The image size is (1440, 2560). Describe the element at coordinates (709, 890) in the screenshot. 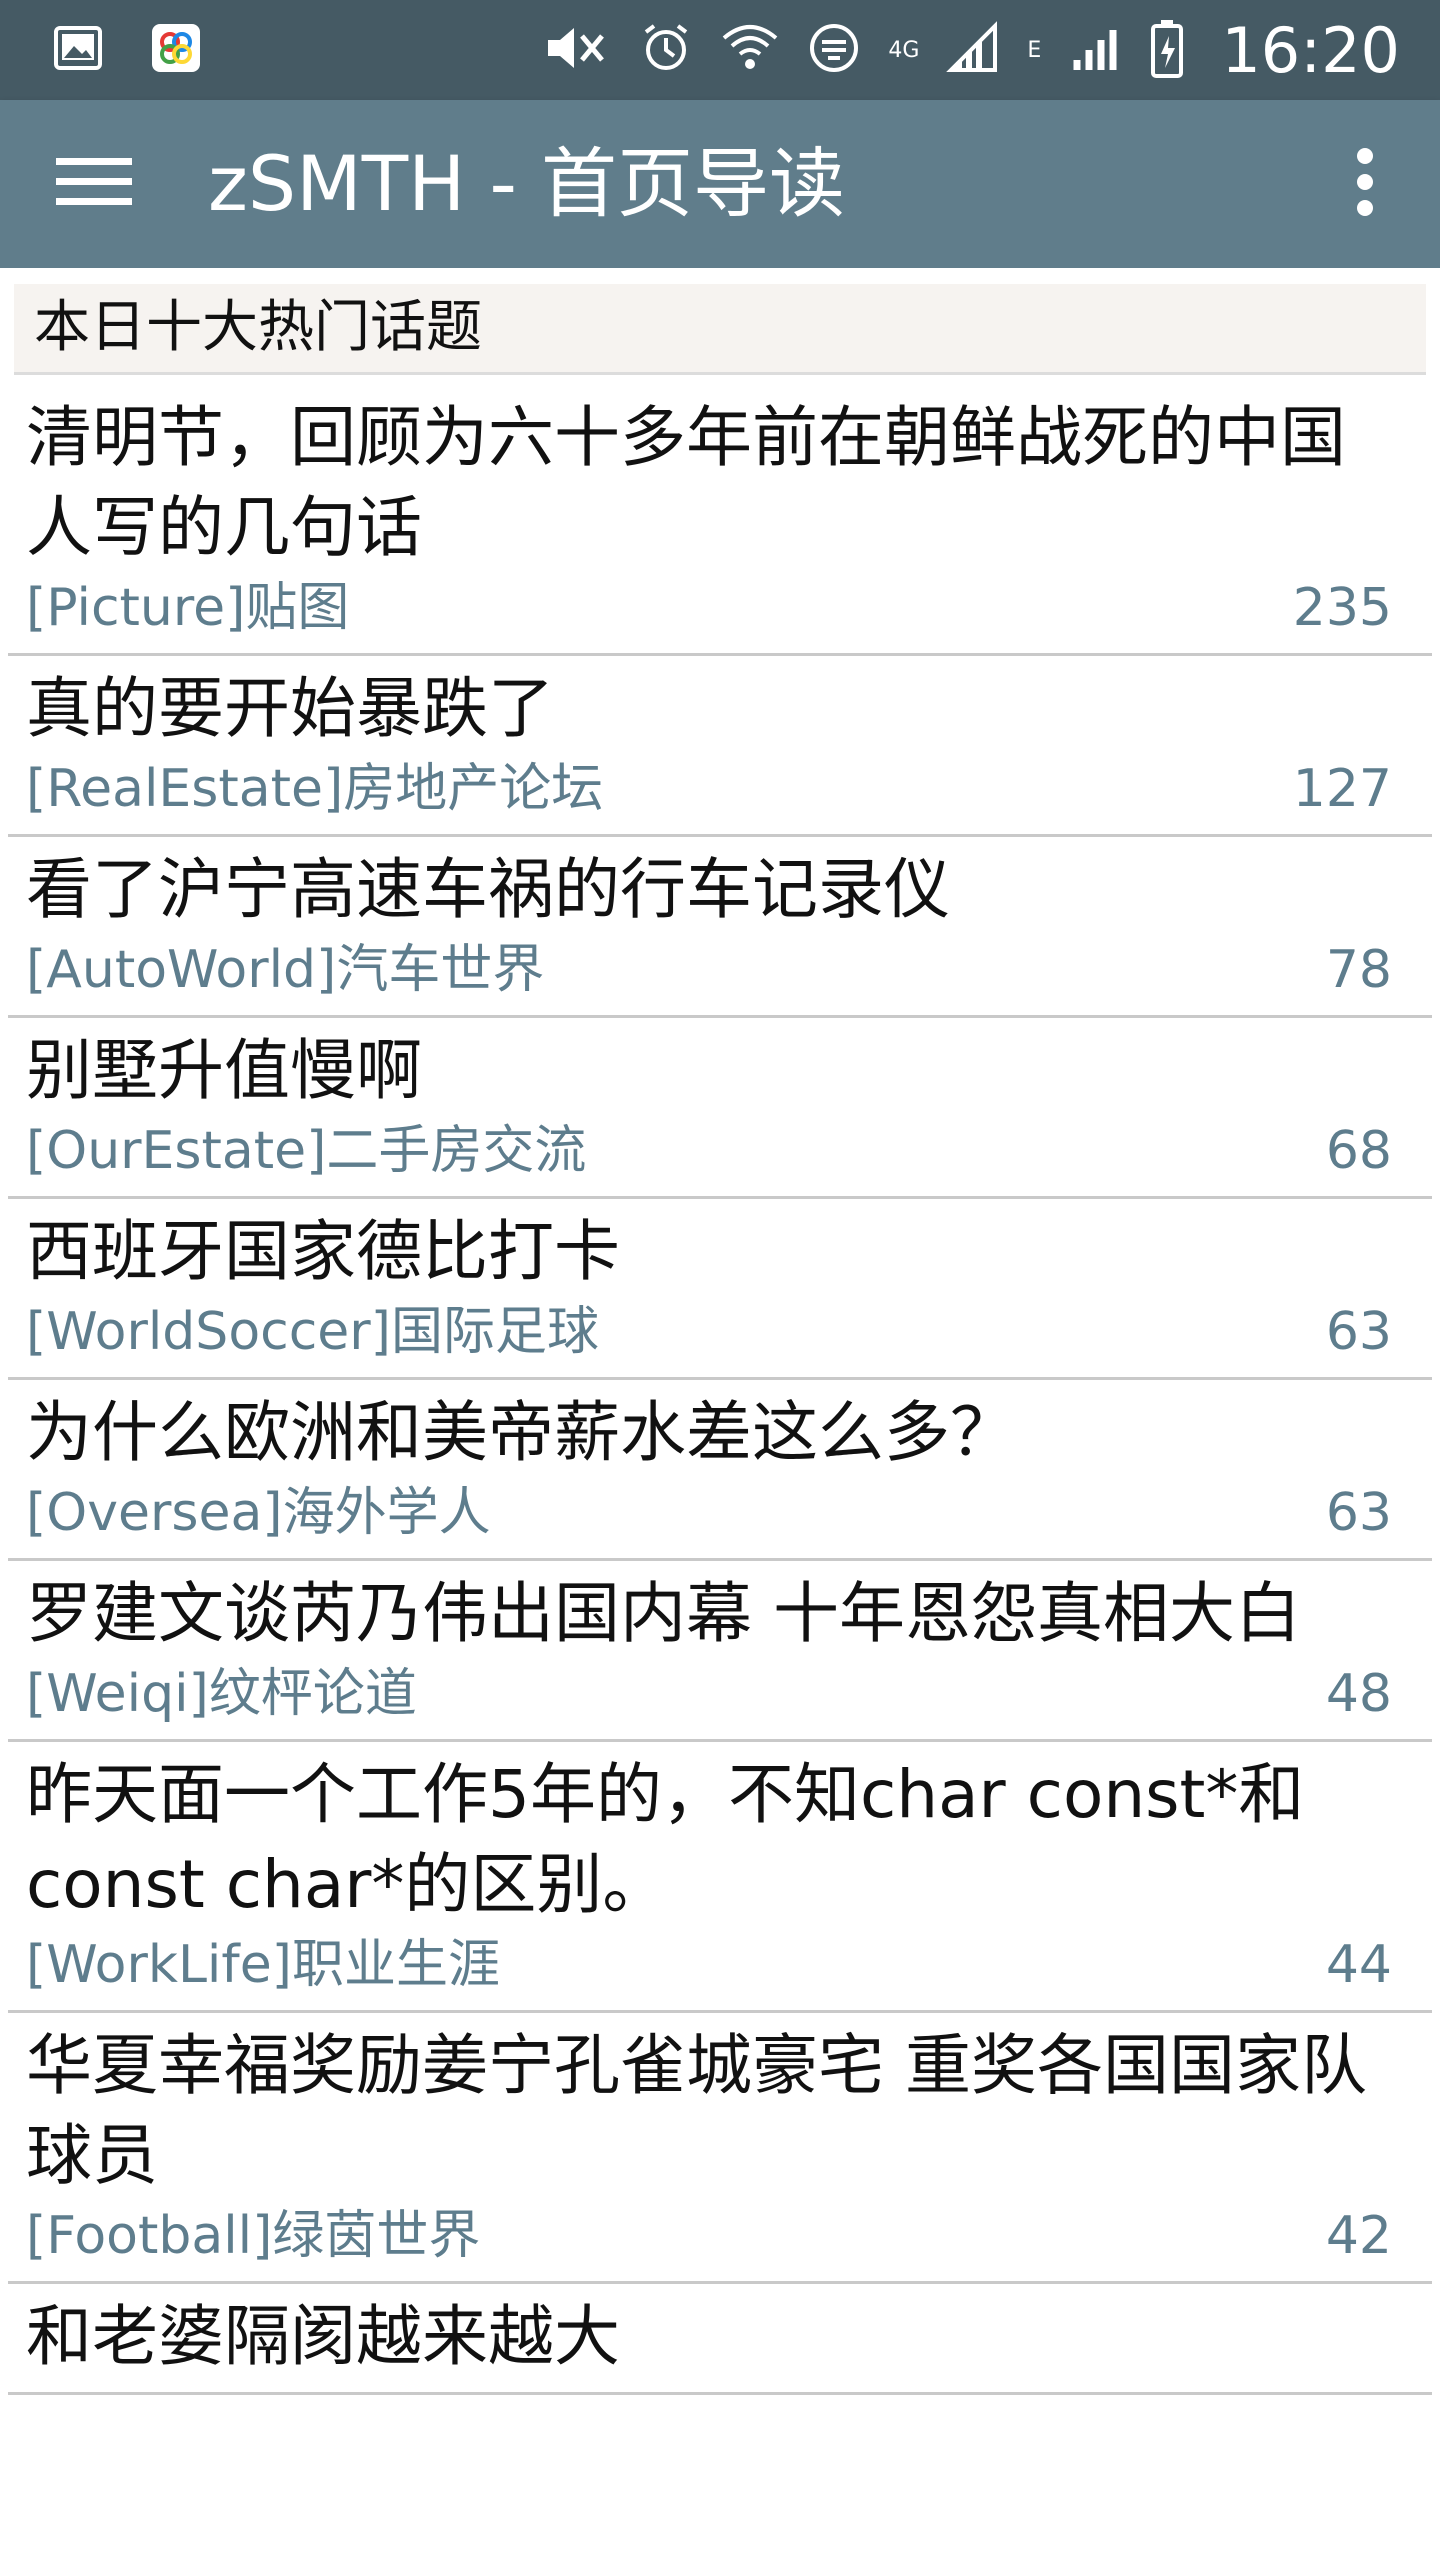

I see `topic-title: 看了沪宁高速车祸的行车记录仪` at that location.